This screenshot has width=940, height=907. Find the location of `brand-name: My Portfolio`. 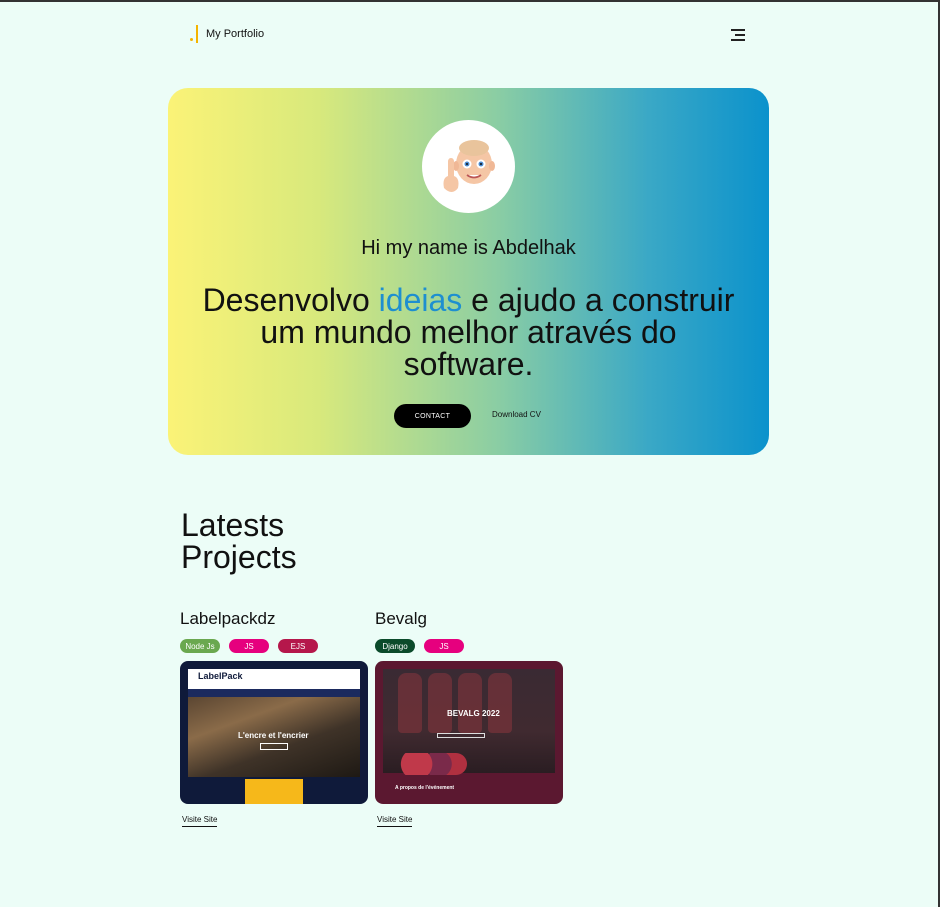

brand-name: My Portfolio is located at coordinates (235, 34).